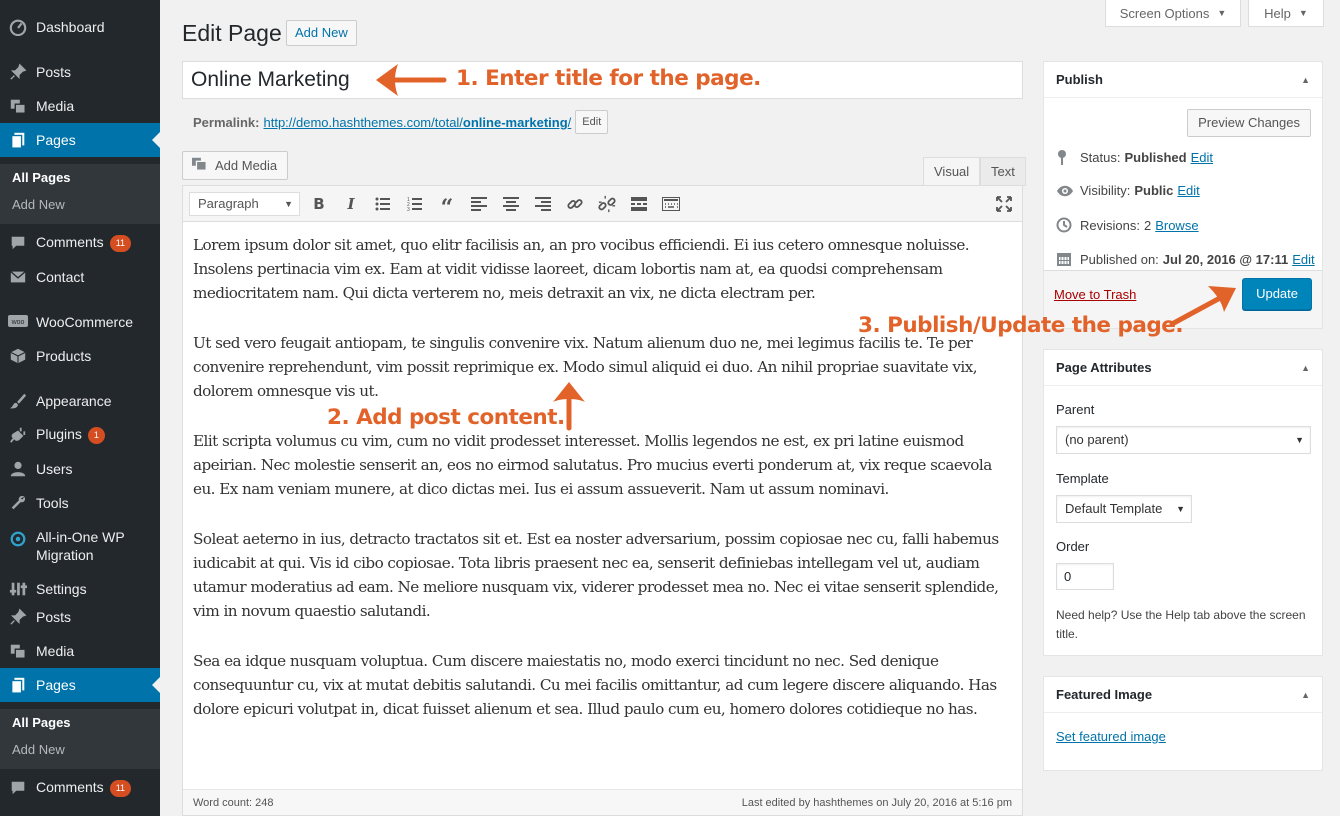  What do you see at coordinates (321, 33) in the screenshot?
I see `add-new-page-button: Add New` at bounding box center [321, 33].